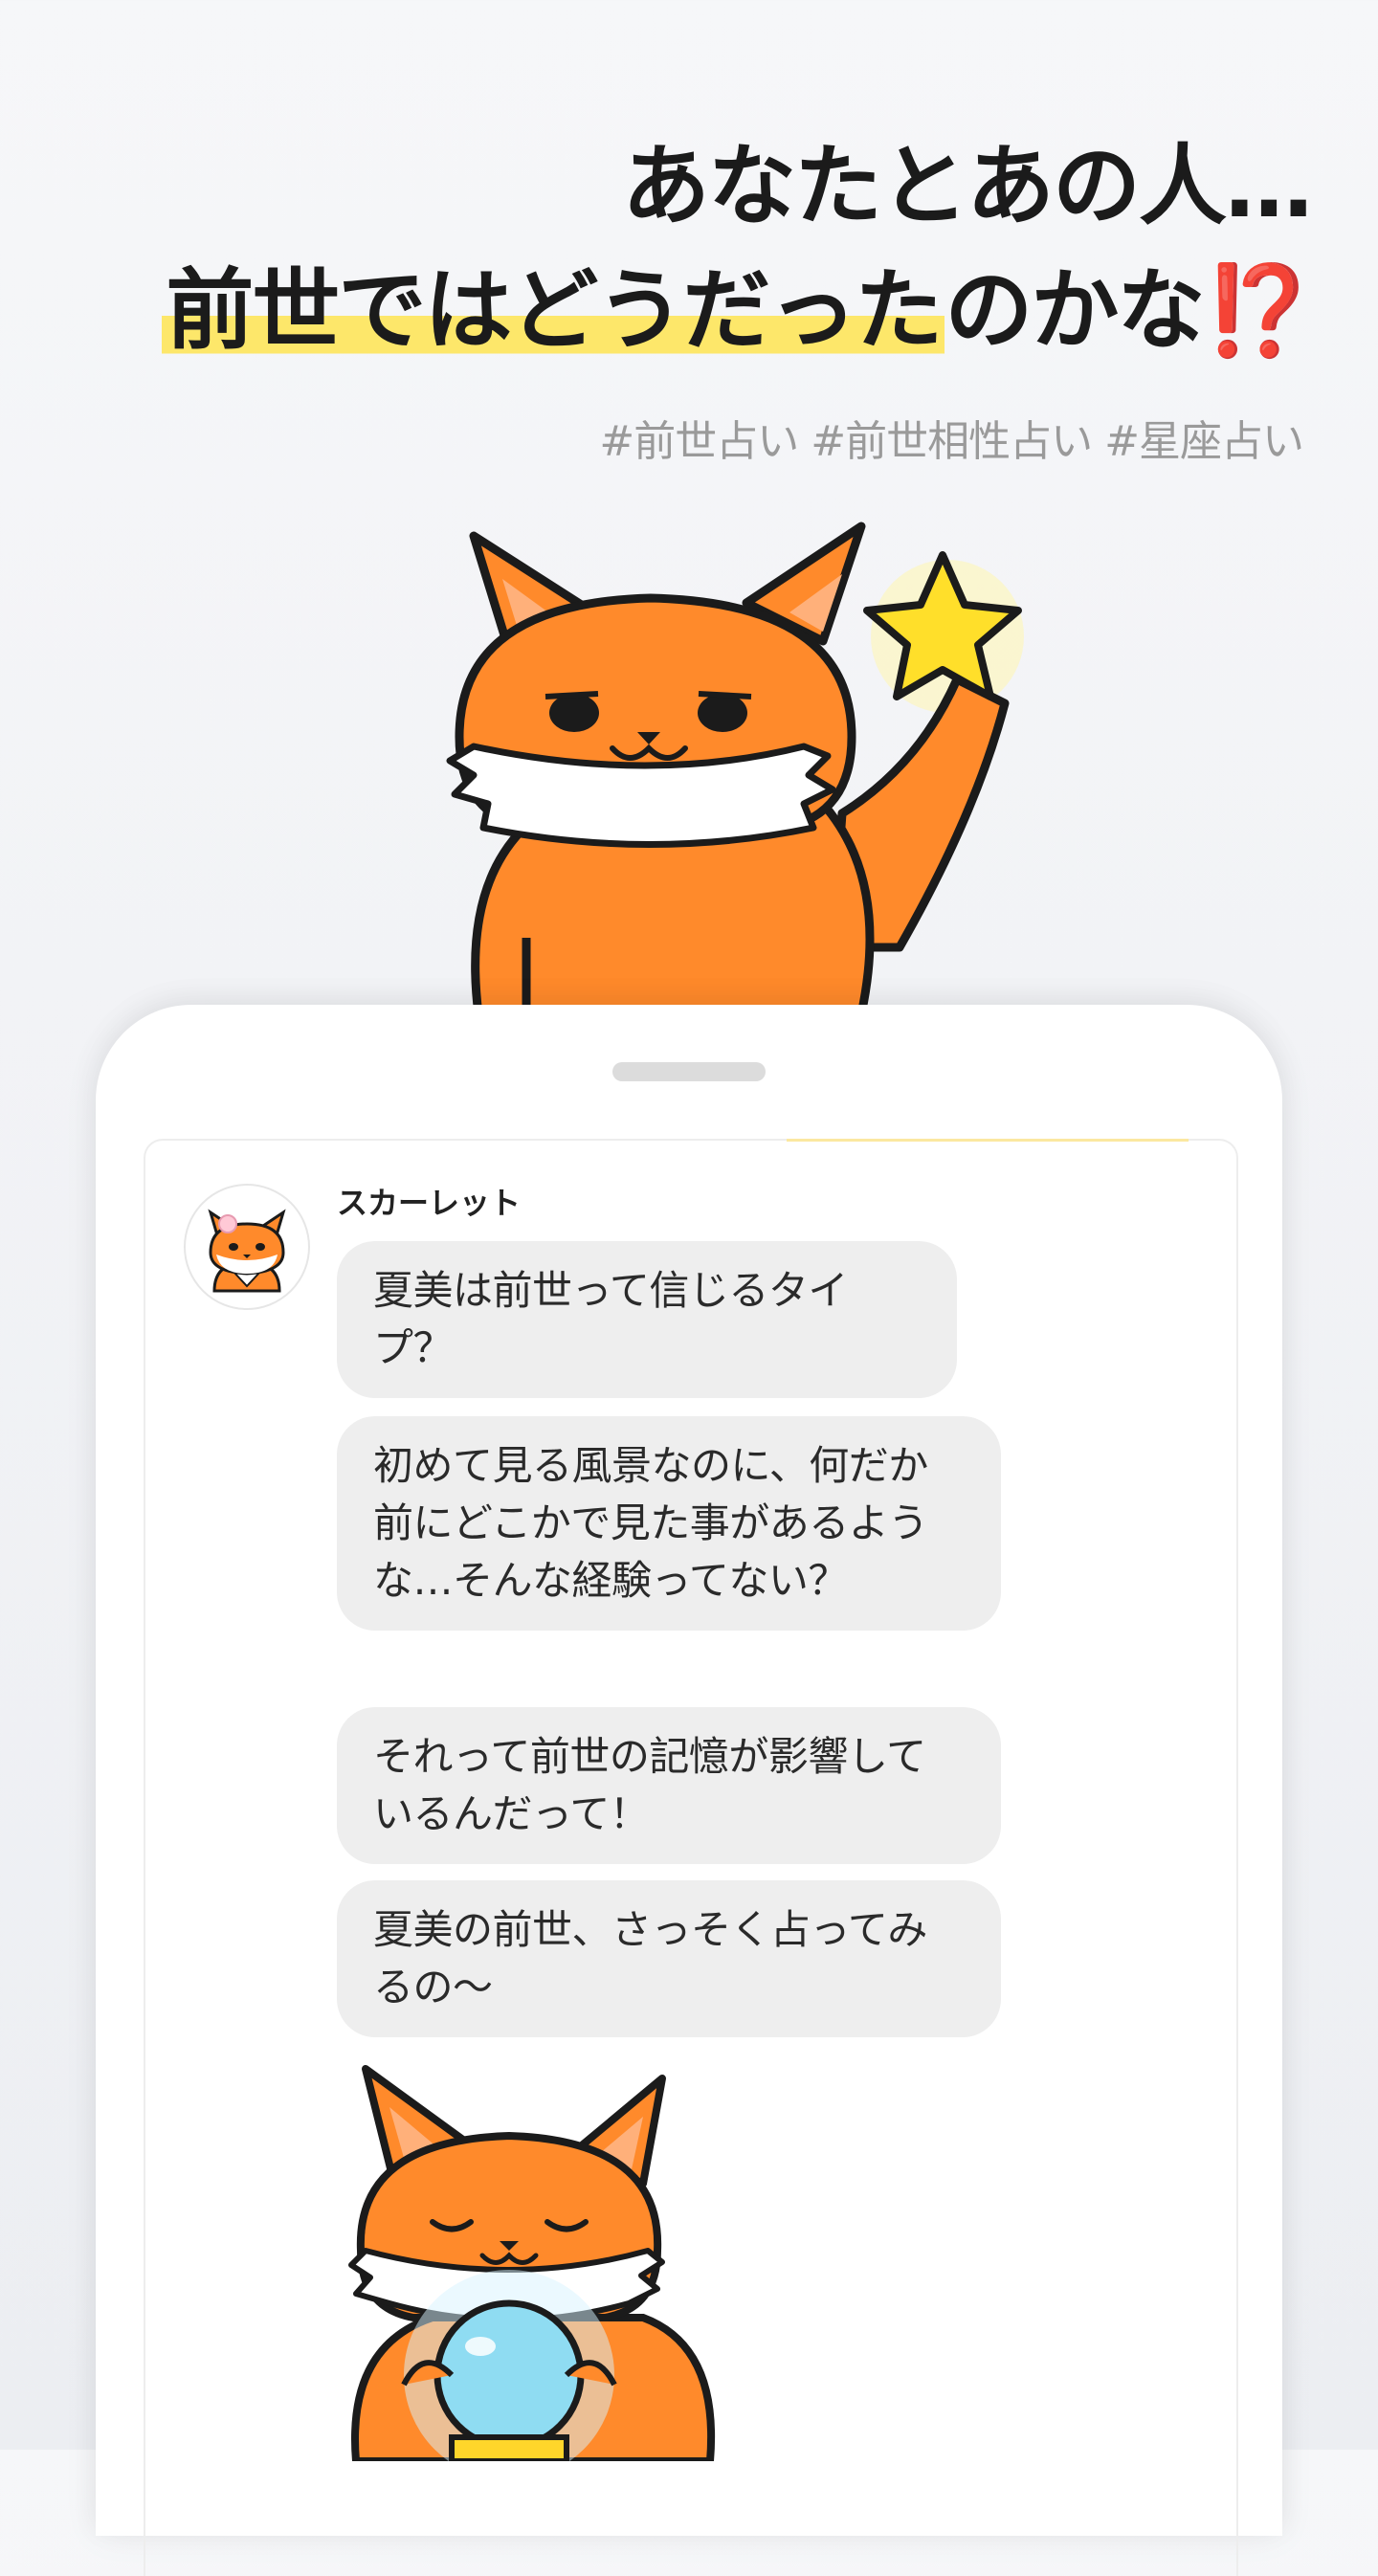 The height and width of the screenshot is (2576, 1378). What do you see at coordinates (952, 441) in the screenshot?
I see `hashtags: #前世占い #前世相性占い #星座占い` at bounding box center [952, 441].